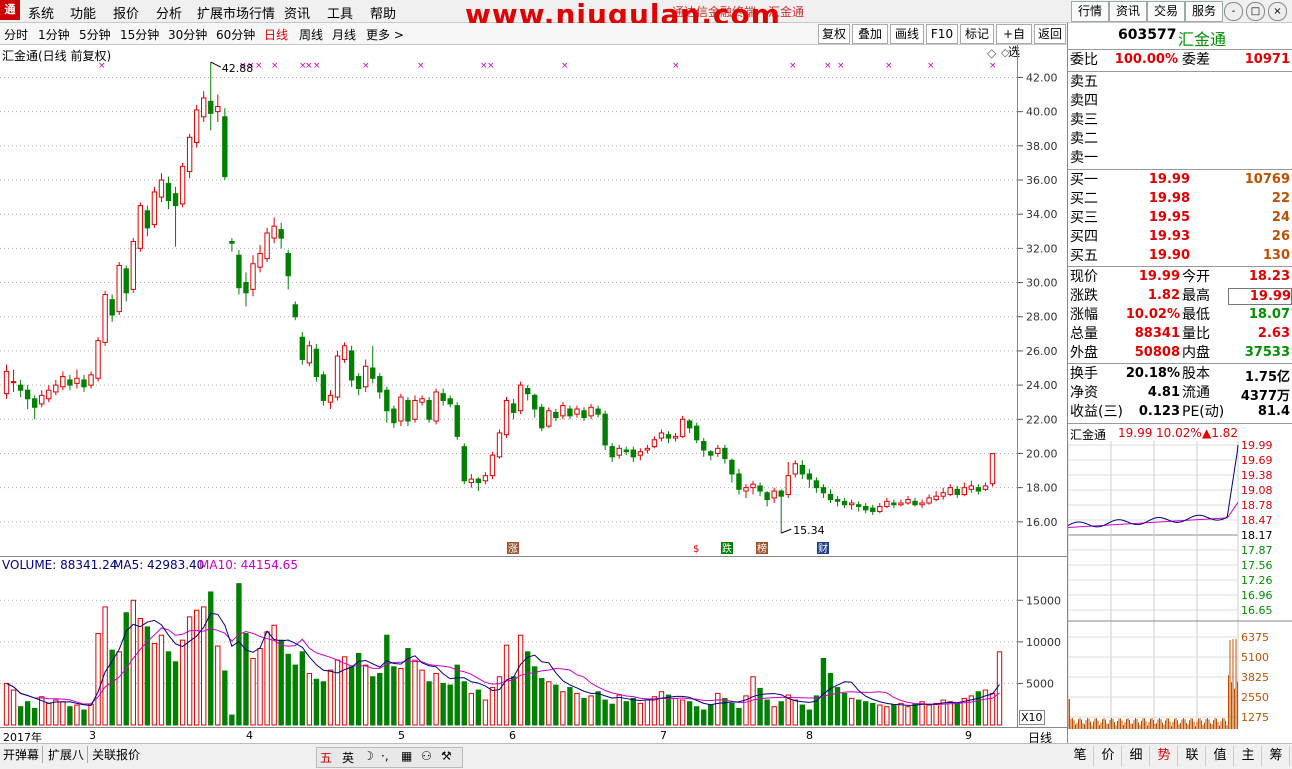  Describe the element at coordinates (1128, 11) in the screenshot. I see `top-button-news: 资讯` at that location.